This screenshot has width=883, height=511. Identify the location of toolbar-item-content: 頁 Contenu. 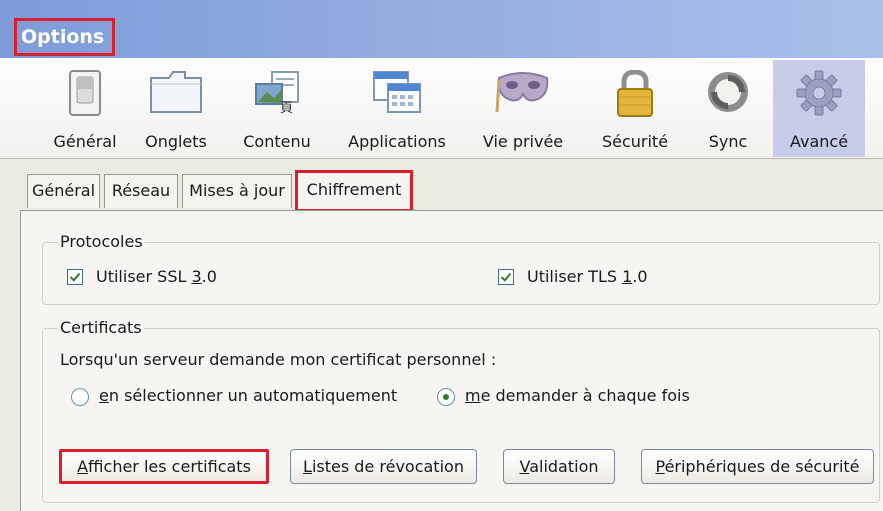
(277, 108).